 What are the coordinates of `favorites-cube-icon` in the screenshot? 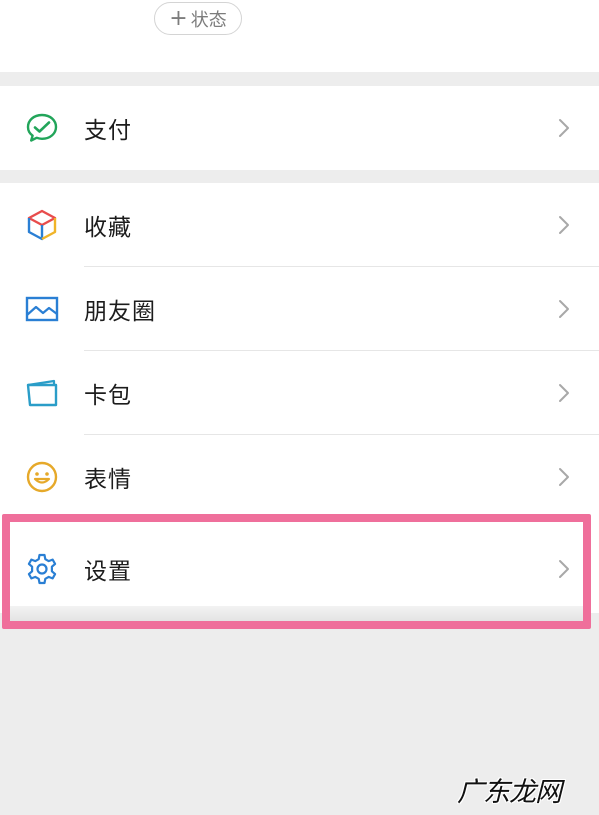 It's located at (42, 225).